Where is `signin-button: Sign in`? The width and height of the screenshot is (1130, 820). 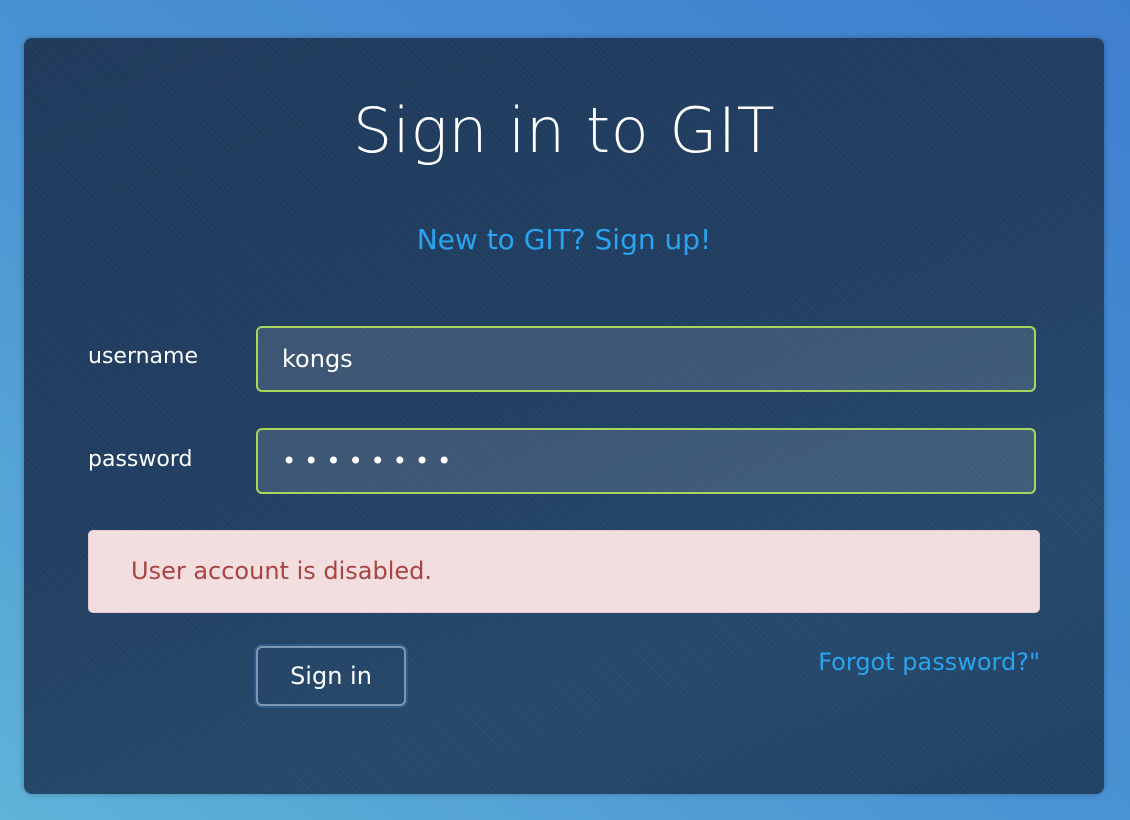 signin-button: Sign in is located at coordinates (331, 676).